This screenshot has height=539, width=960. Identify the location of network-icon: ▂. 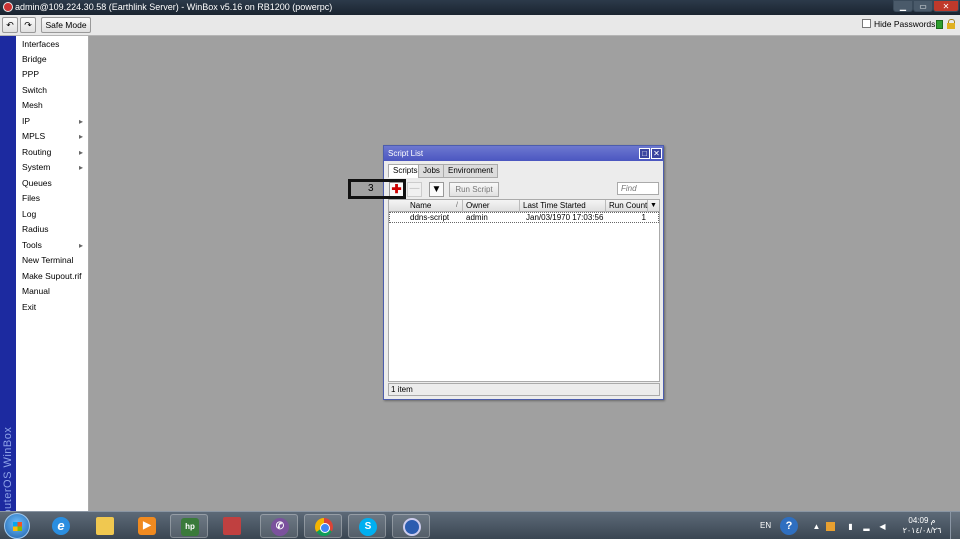
(866, 526).